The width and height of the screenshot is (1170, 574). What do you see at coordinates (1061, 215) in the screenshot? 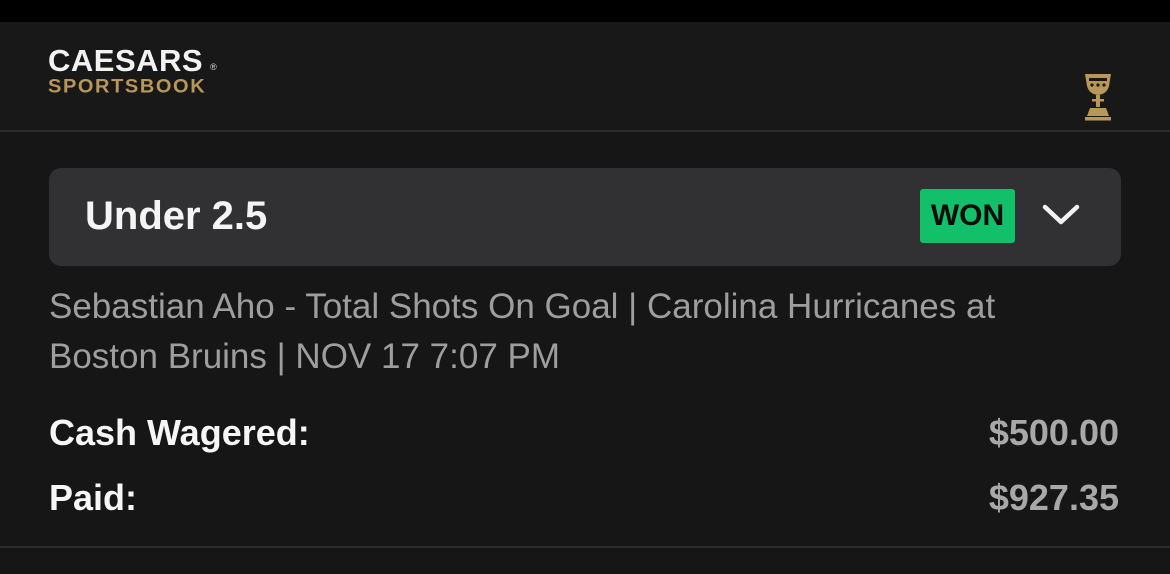
I see `chevron-down-icon` at bounding box center [1061, 215].